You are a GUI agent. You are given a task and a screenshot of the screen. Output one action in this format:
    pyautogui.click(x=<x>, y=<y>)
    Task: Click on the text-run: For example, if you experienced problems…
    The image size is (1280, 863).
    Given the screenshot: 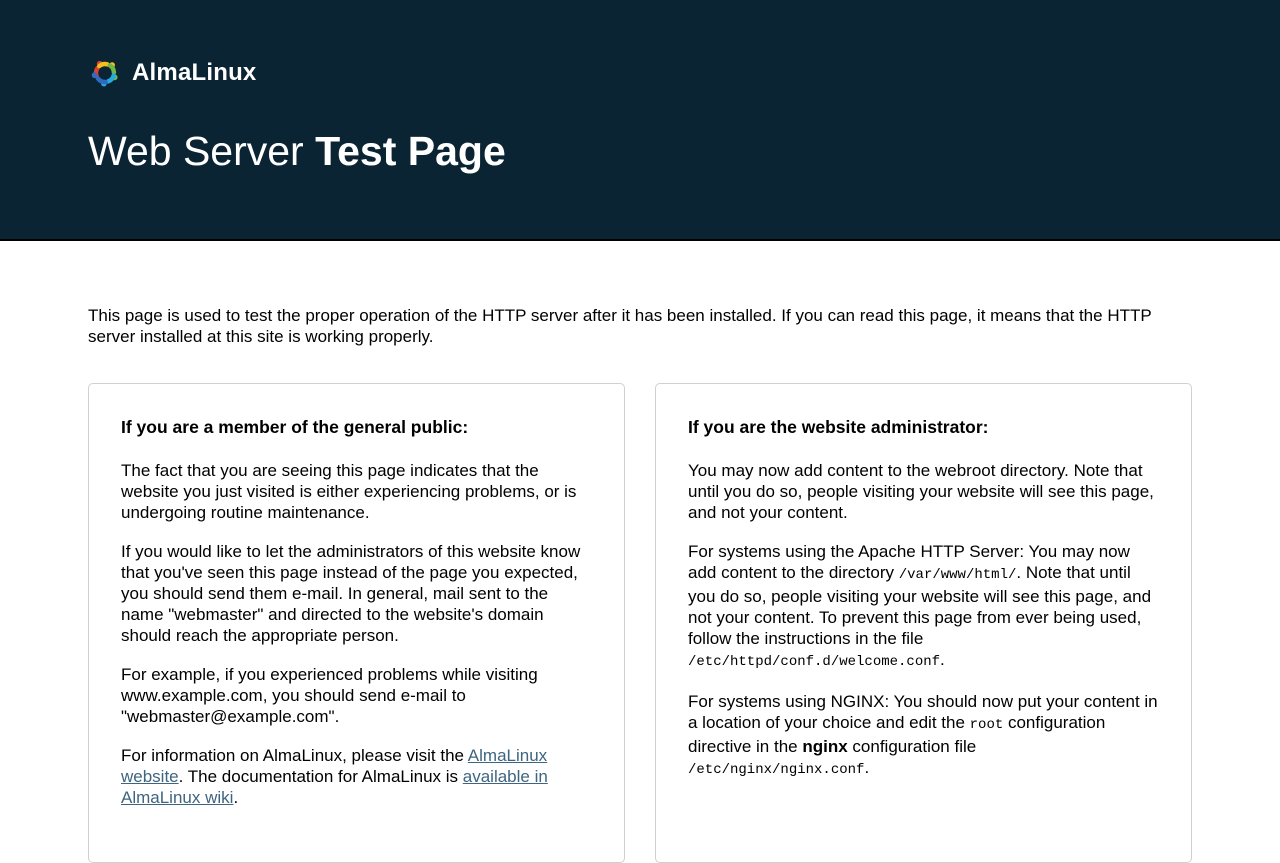 What is the action you would take?
    pyautogui.click(x=329, y=695)
    